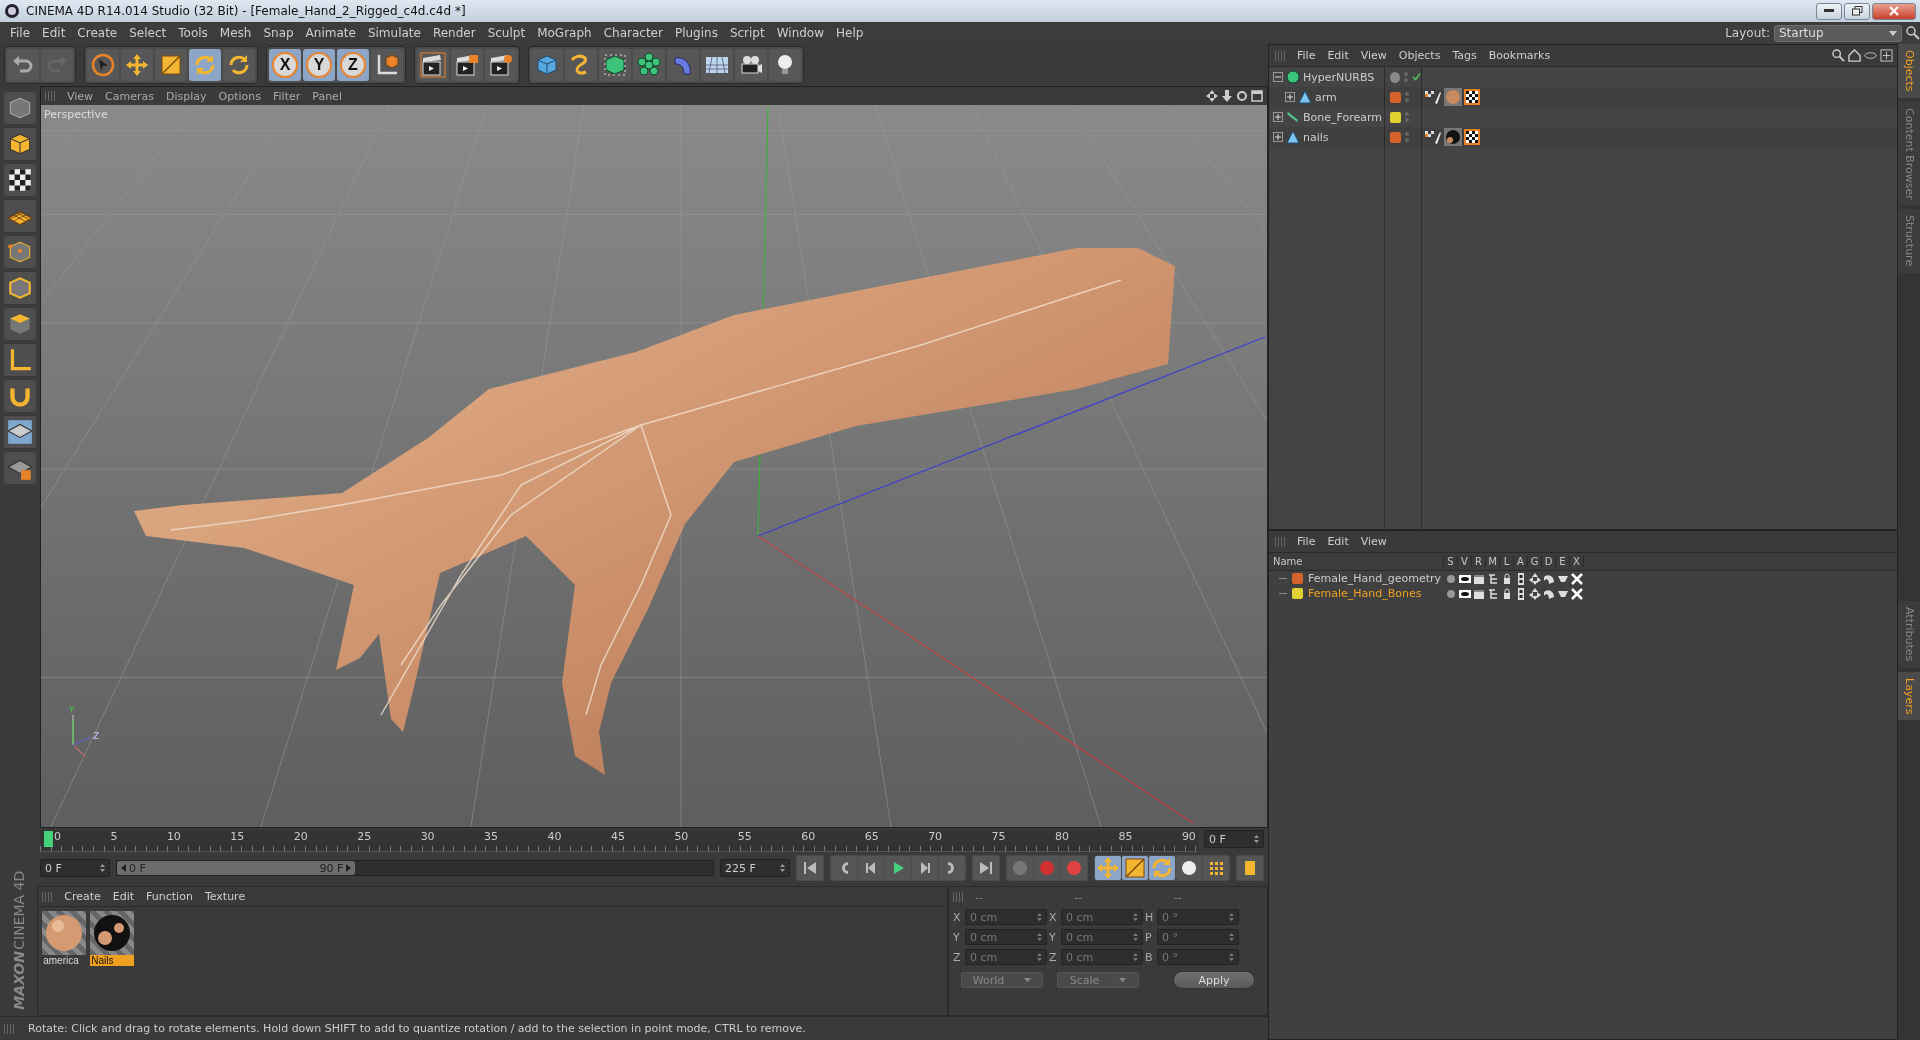 Image resolution: width=1920 pixels, height=1040 pixels. I want to click on step-forward-button, so click(925, 868).